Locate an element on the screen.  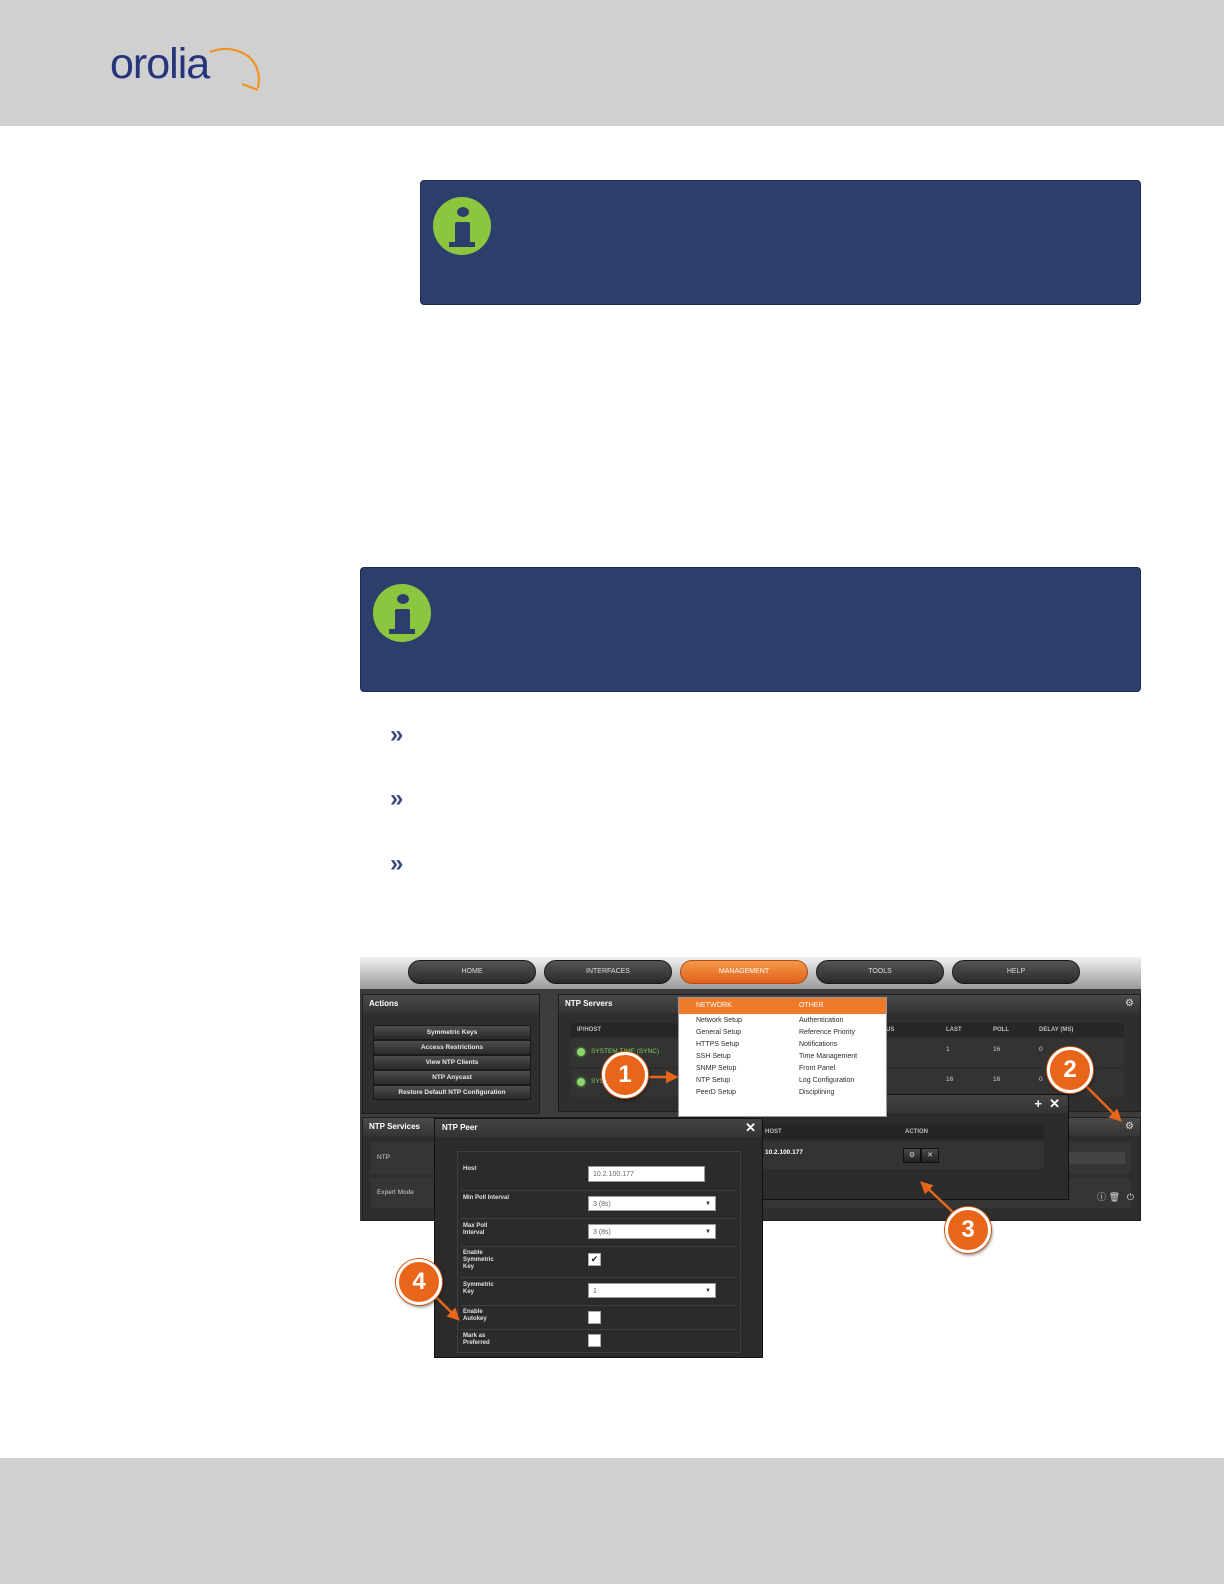
callout-arrows is located at coordinates (776, 1195).